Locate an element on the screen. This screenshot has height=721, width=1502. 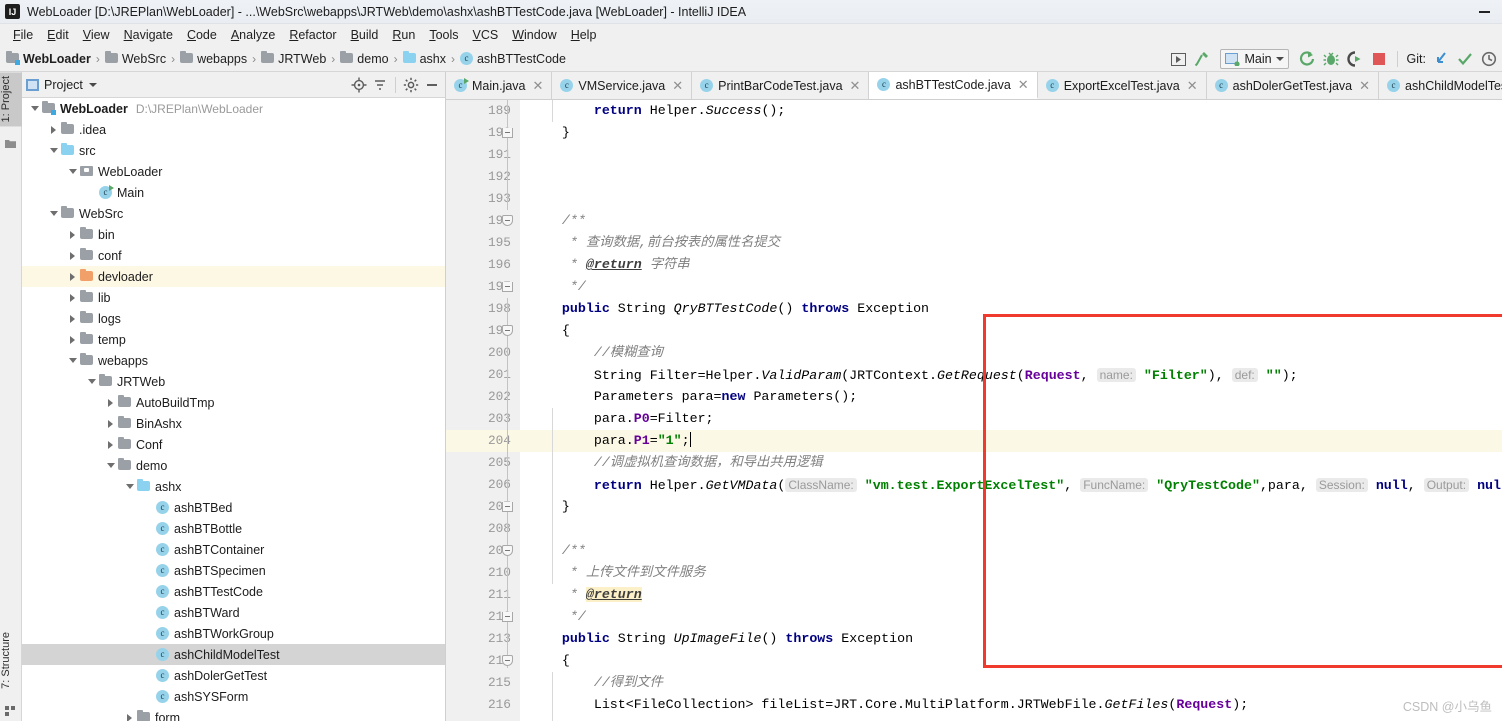
tree-node-ashbttestcode: c ashBTTestCode is located at coordinates (233, 591).